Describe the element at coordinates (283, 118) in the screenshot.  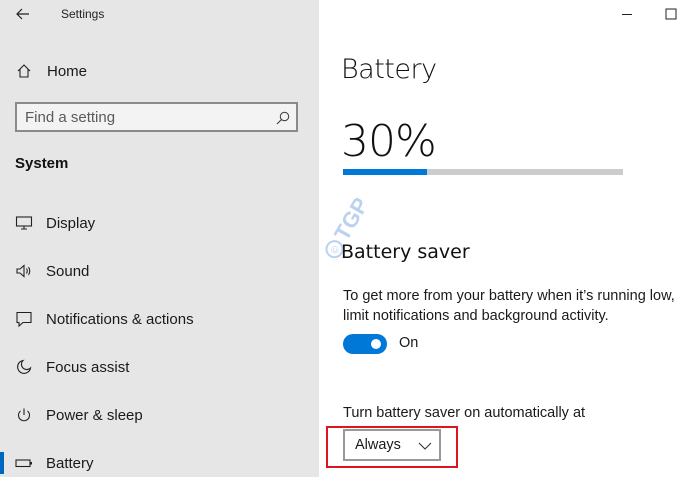
I see `search-icon` at that location.